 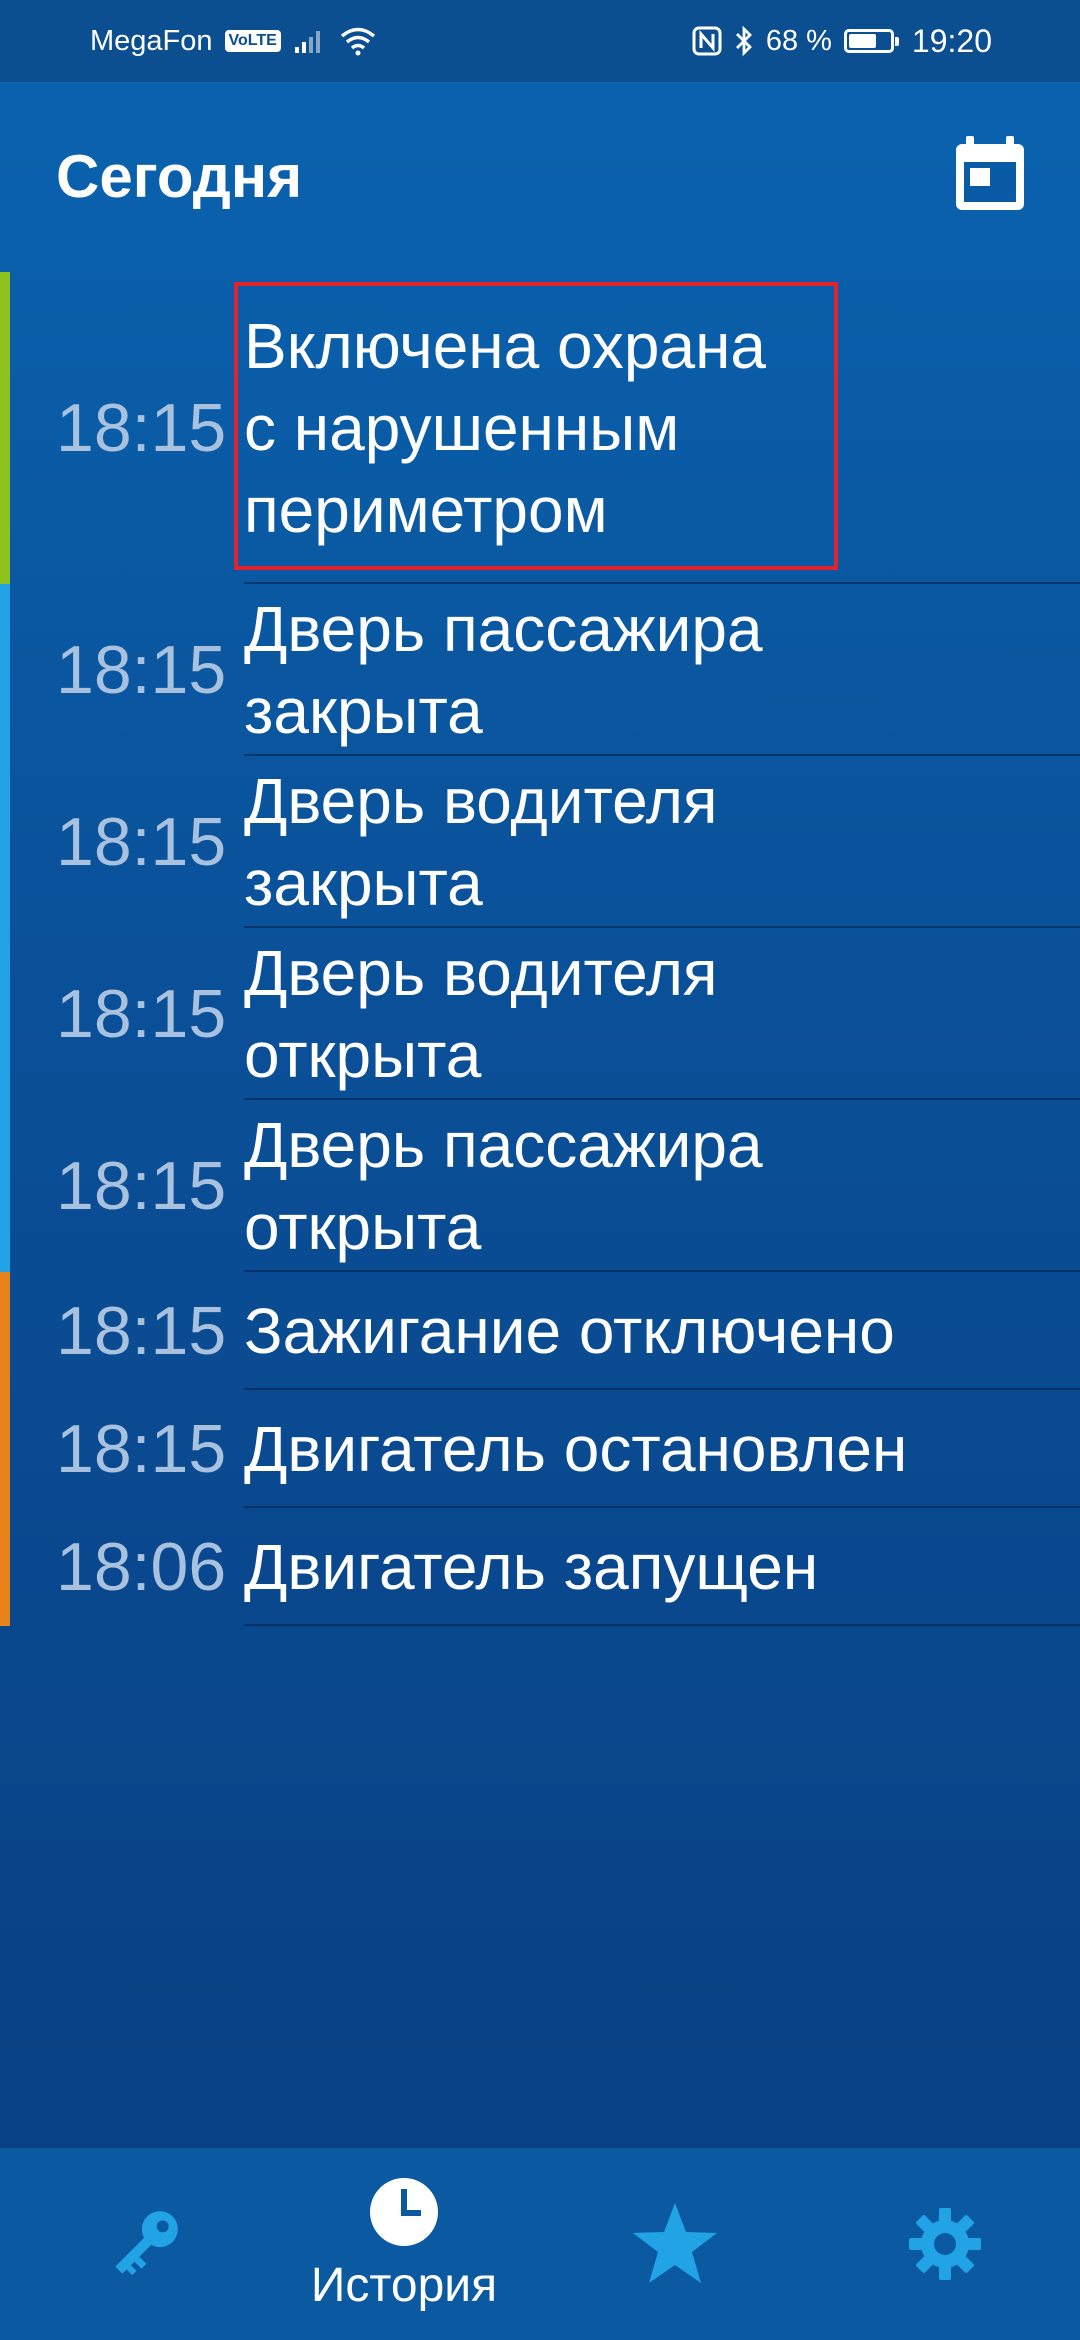 What do you see at coordinates (481, 842) in the screenshot?
I see `event-text: Дверь водителя закрыта` at bounding box center [481, 842].